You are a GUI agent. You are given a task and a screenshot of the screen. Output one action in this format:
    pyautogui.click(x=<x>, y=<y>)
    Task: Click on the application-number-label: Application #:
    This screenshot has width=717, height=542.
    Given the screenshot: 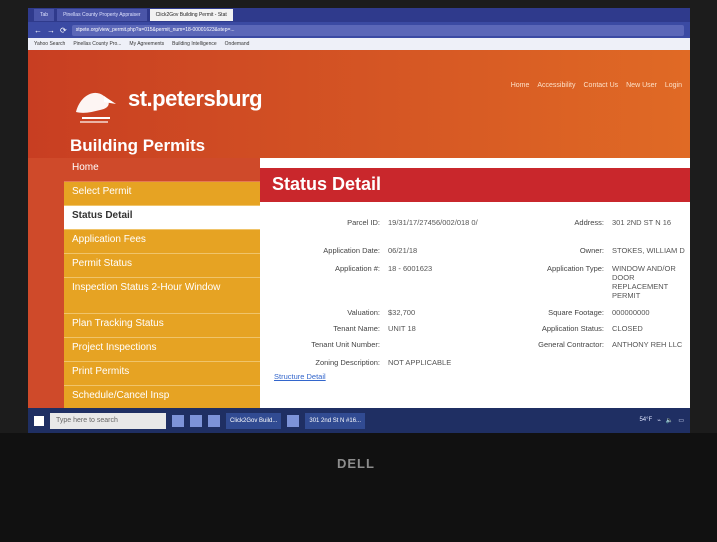 What is the action you would take?
    pyautogui.click(x=357, y=268)
    